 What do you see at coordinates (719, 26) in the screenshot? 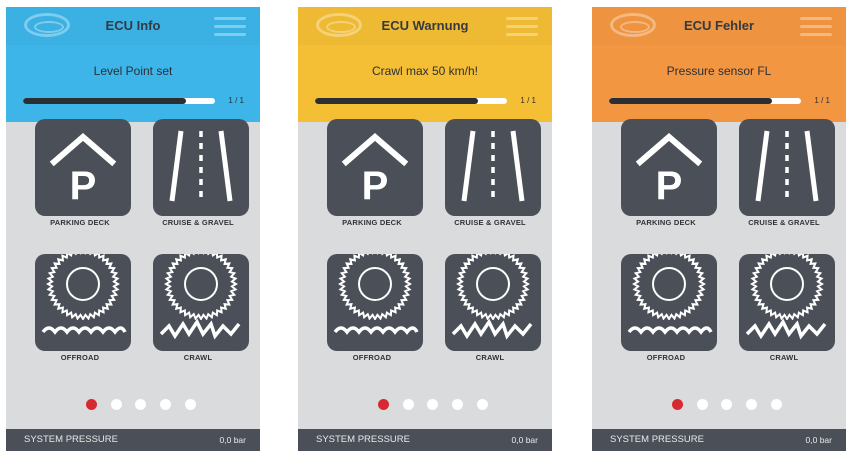
I see `title-bar: ECU Fehler` at bounding box center [719, 26].